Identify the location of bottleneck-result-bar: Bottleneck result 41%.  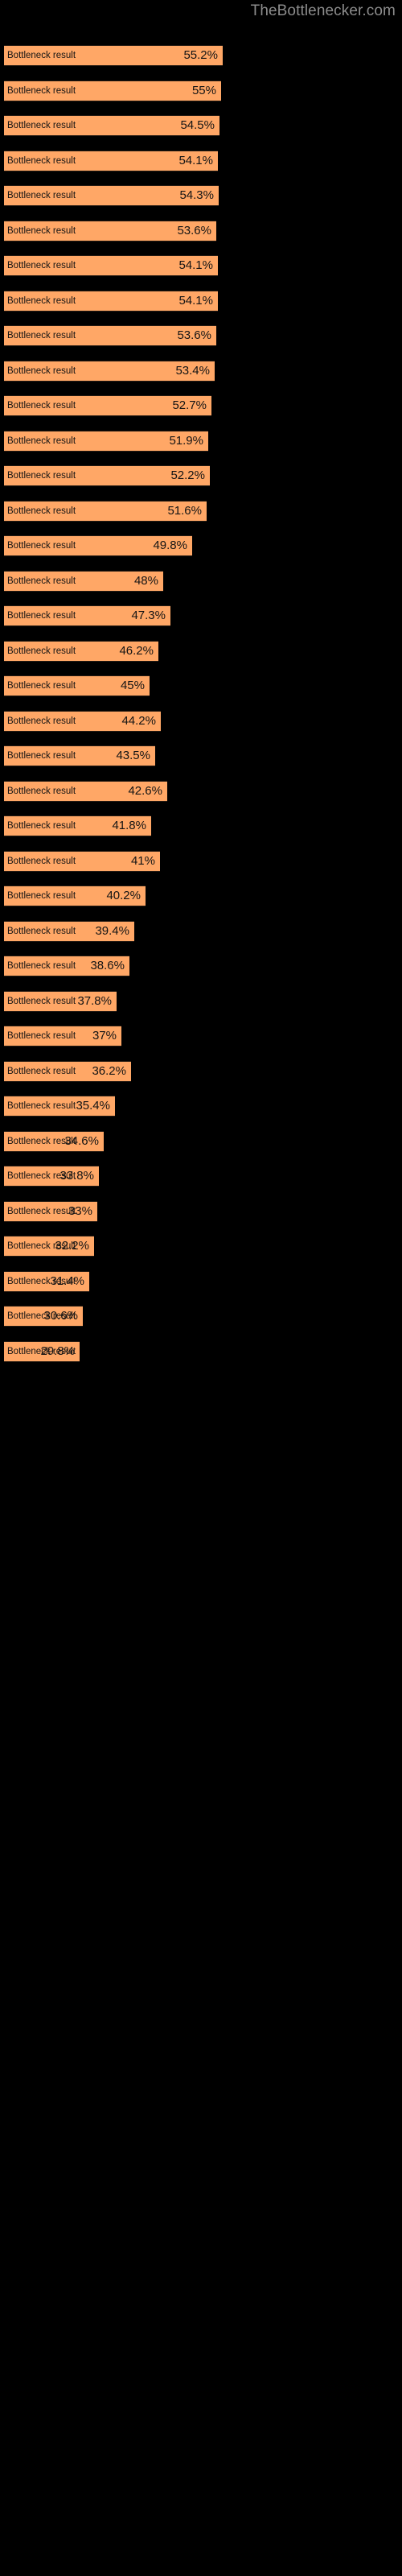
(82, 861).